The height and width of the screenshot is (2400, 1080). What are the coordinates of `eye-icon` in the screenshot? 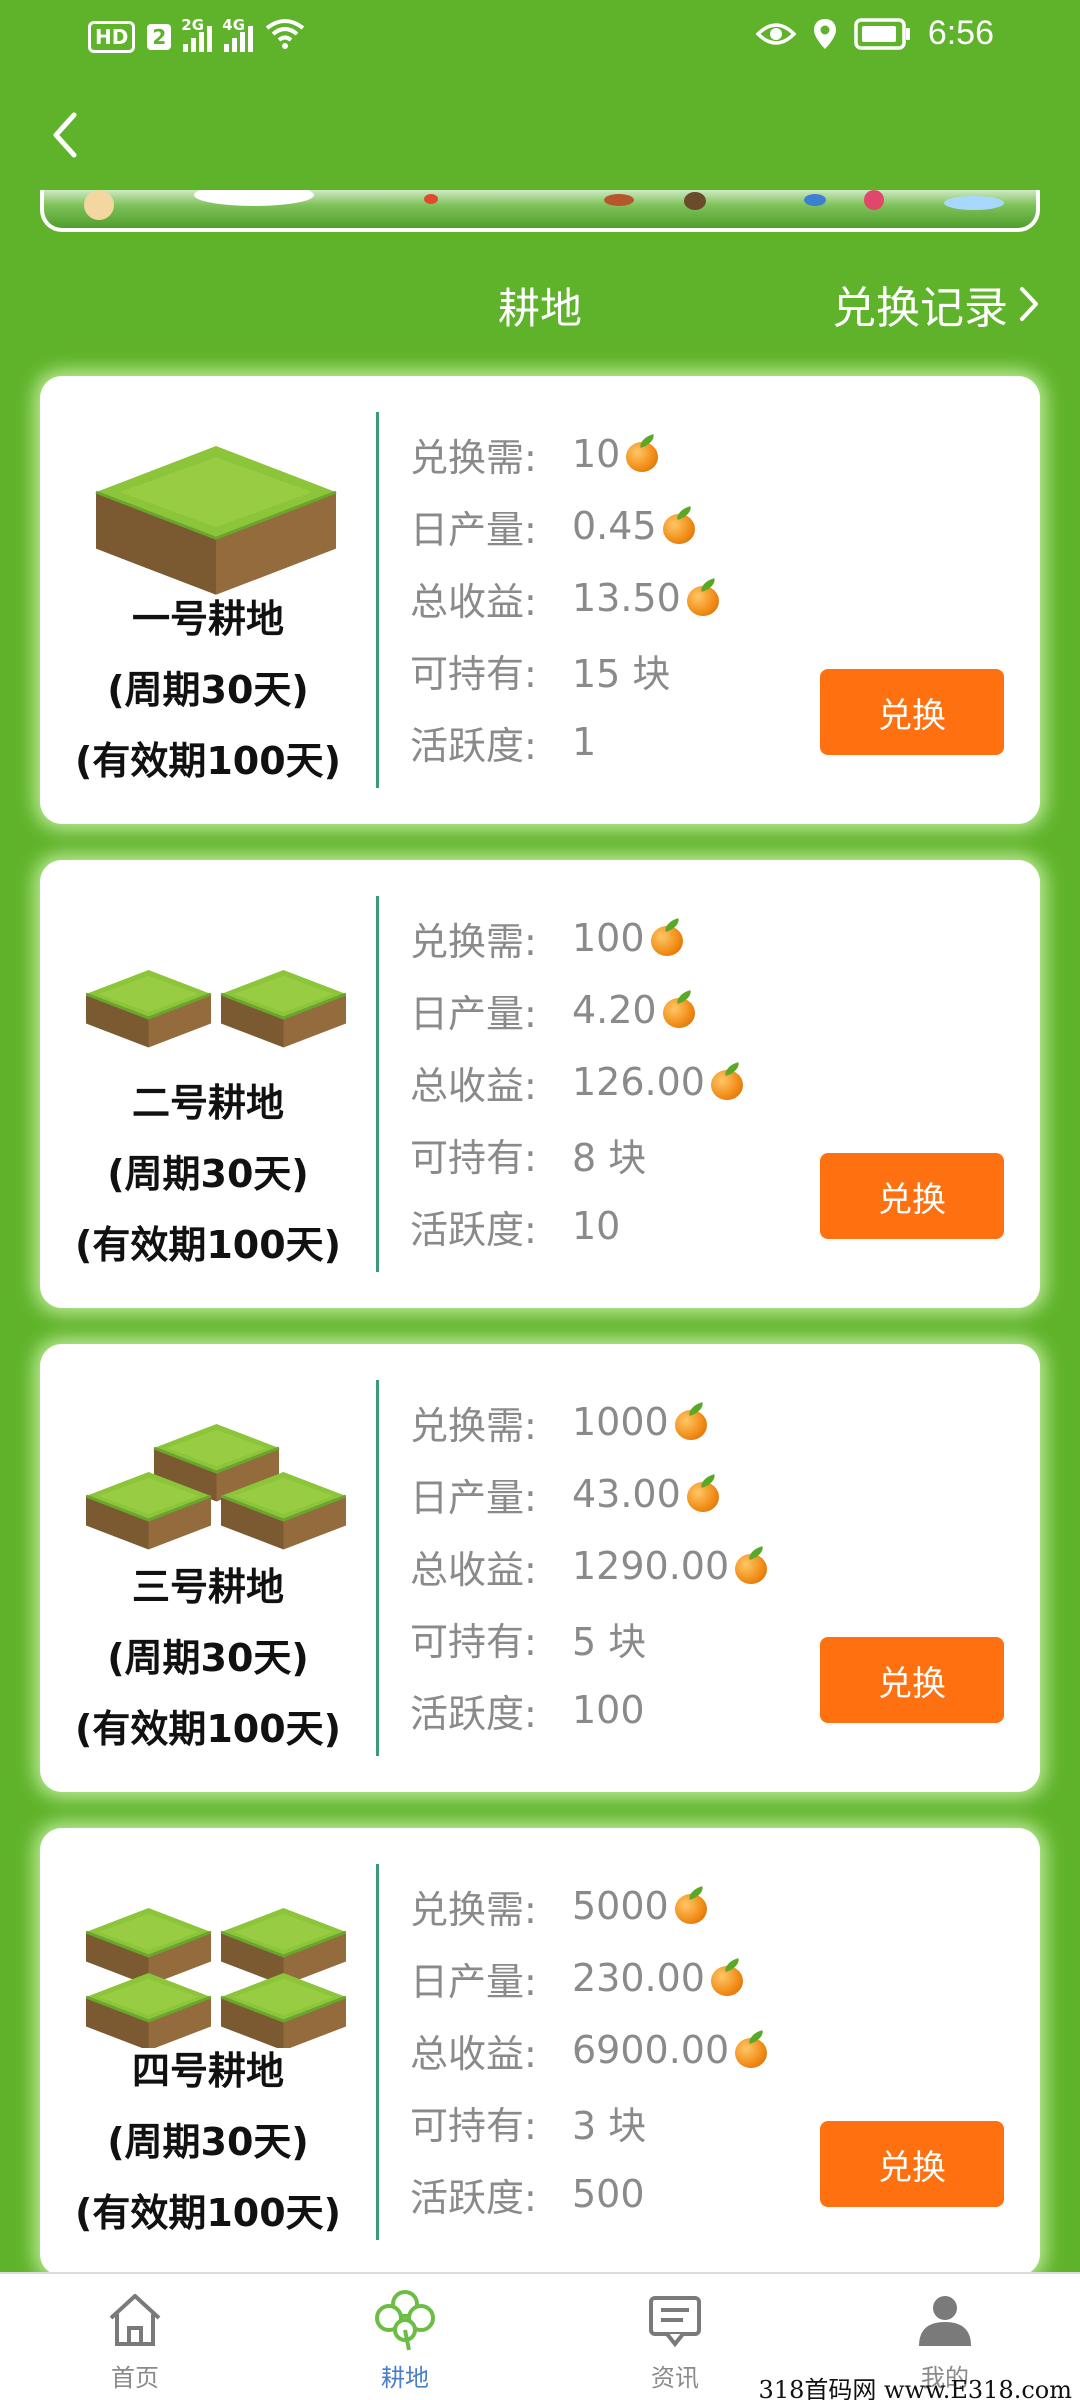 It's located at (775, 34).